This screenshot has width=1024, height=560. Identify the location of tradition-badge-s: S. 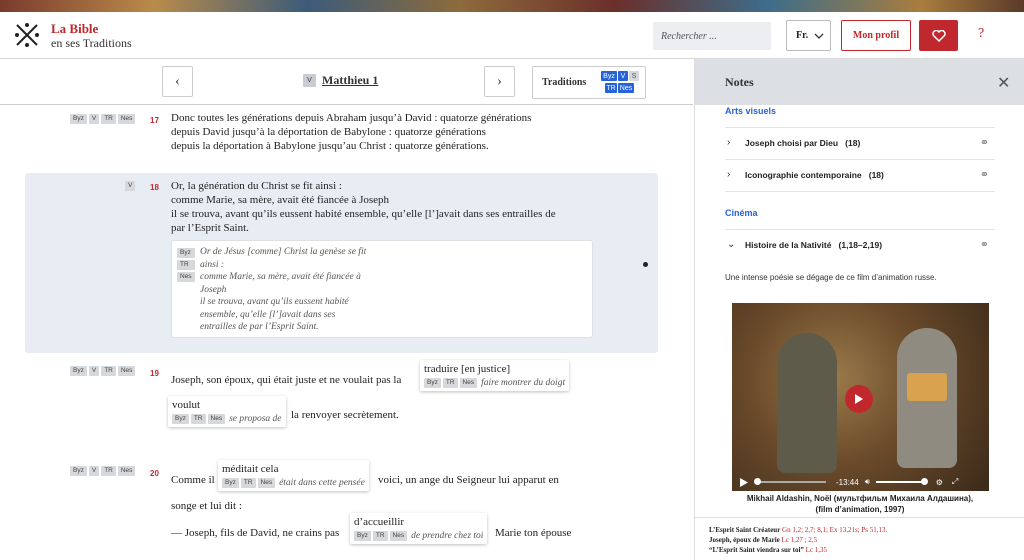
(634, 76).